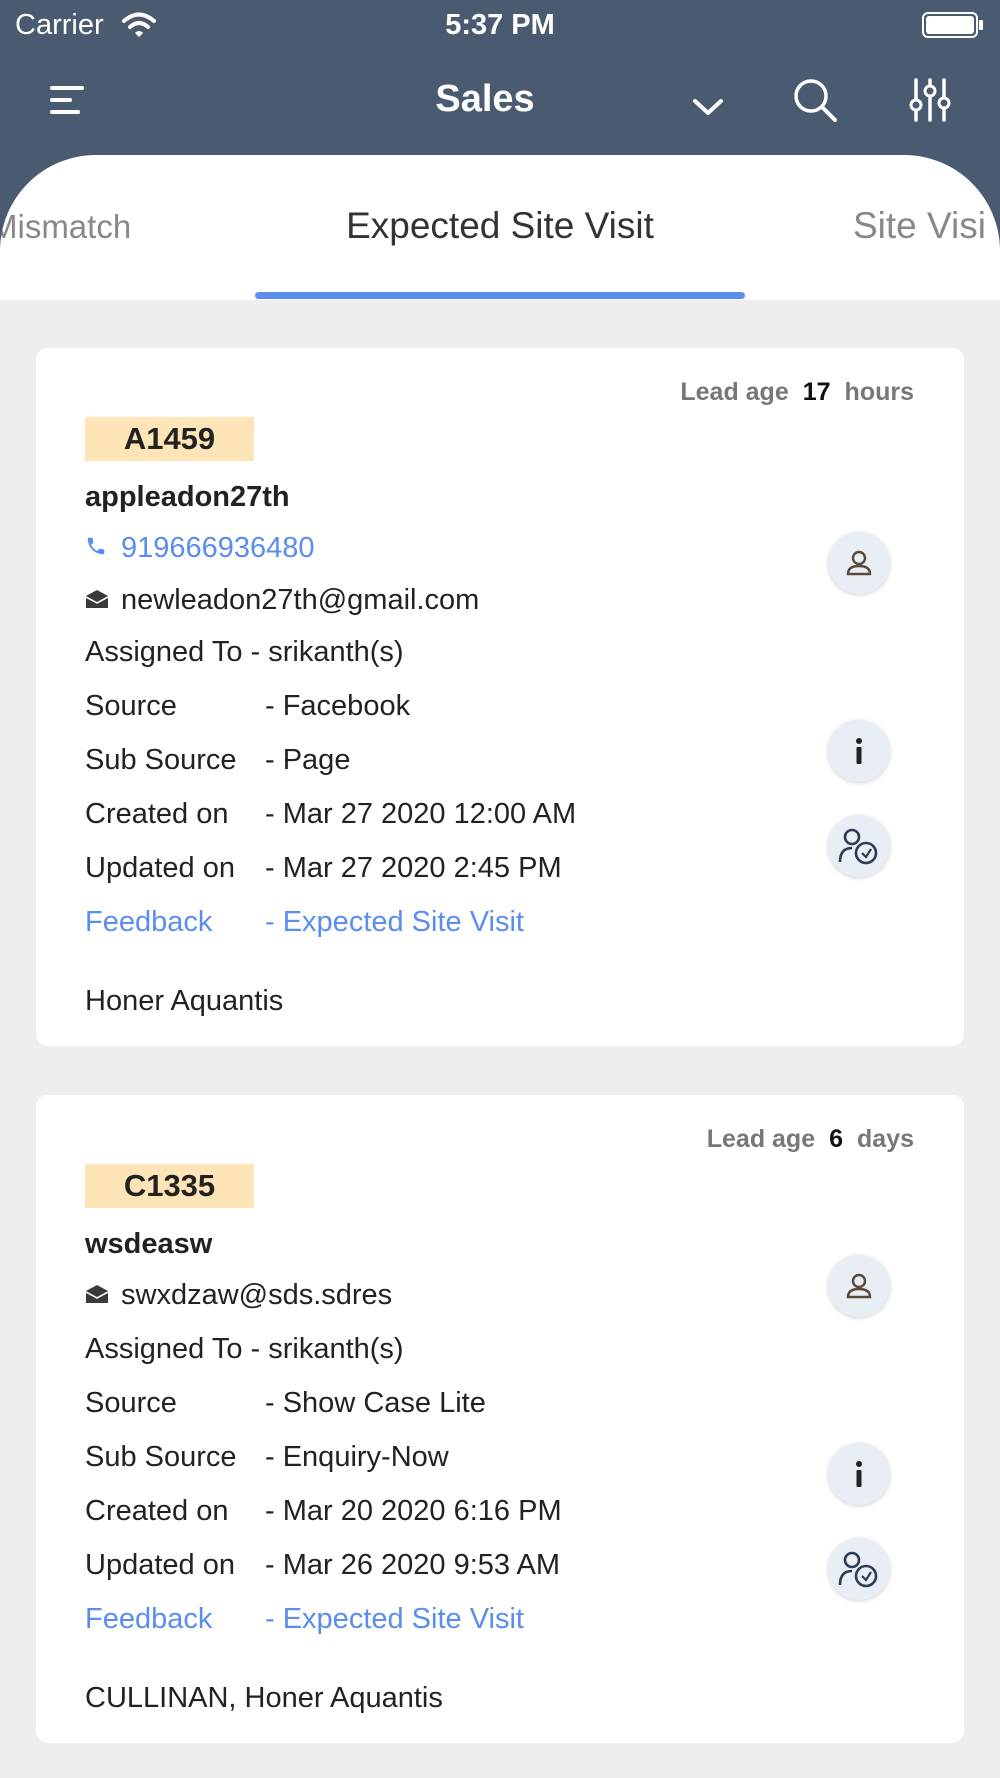  What do you see at coordinates (500, 295) in the screenshot?
I see `active-tab-indicator` at bounding box center [500, 295].